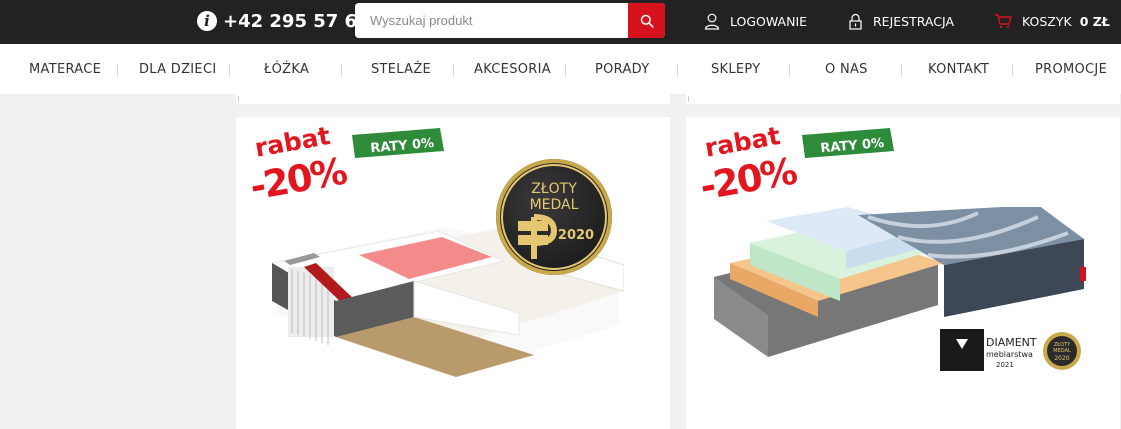 This screenshot has height=429, width=1121. Describe the element at coordinates (958, 69) in the screenshot. I see `nav-item-kontakt: KONTAKT` at that location.